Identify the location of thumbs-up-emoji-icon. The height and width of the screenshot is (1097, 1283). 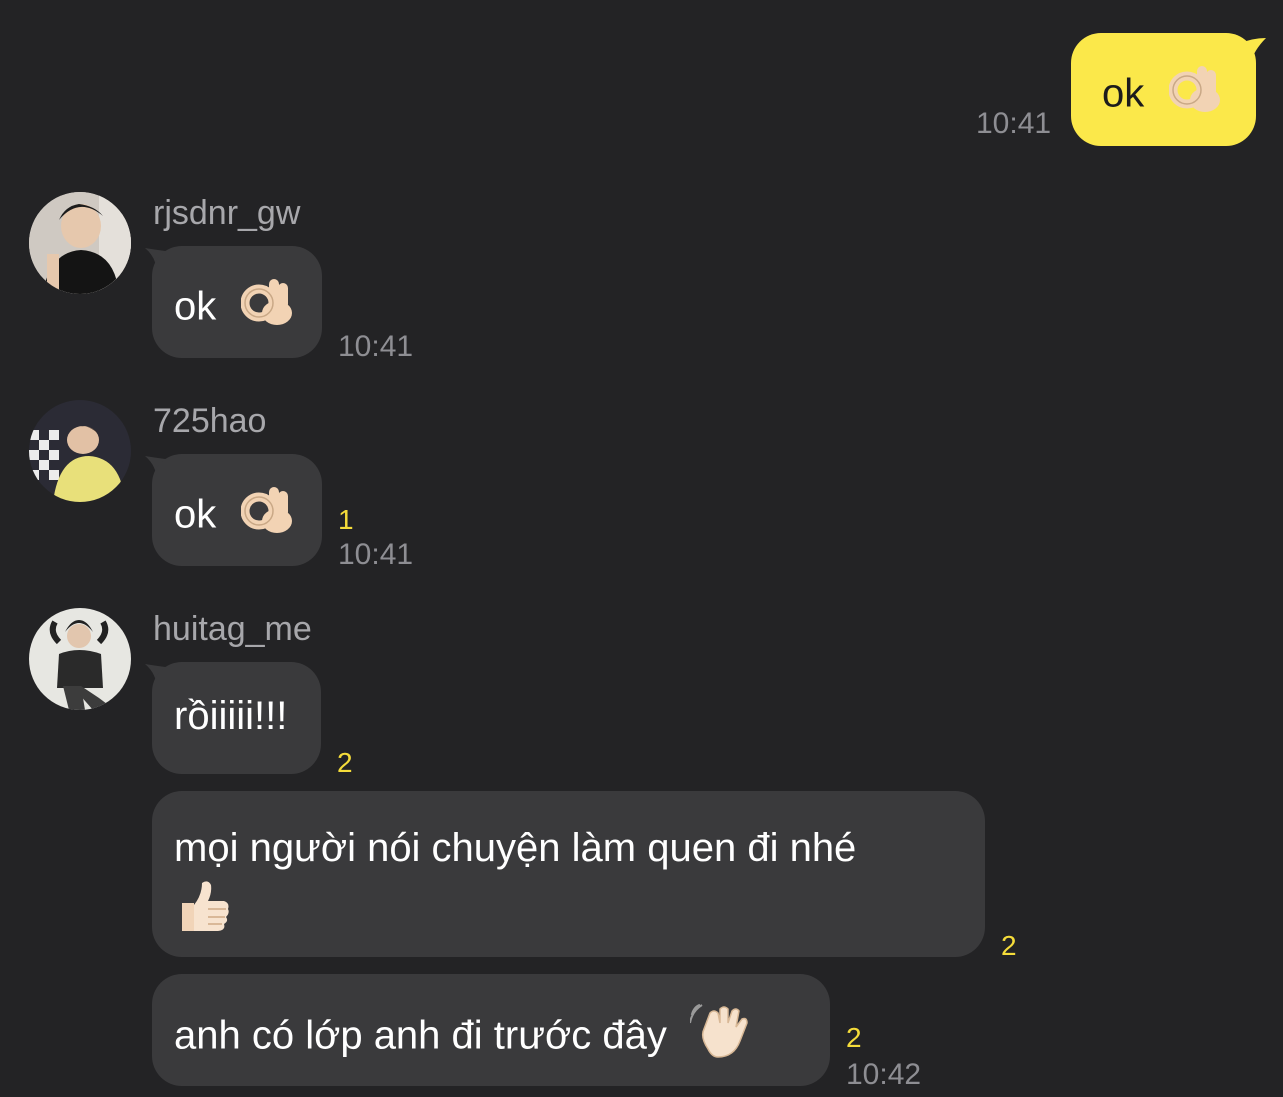
(203, 914).